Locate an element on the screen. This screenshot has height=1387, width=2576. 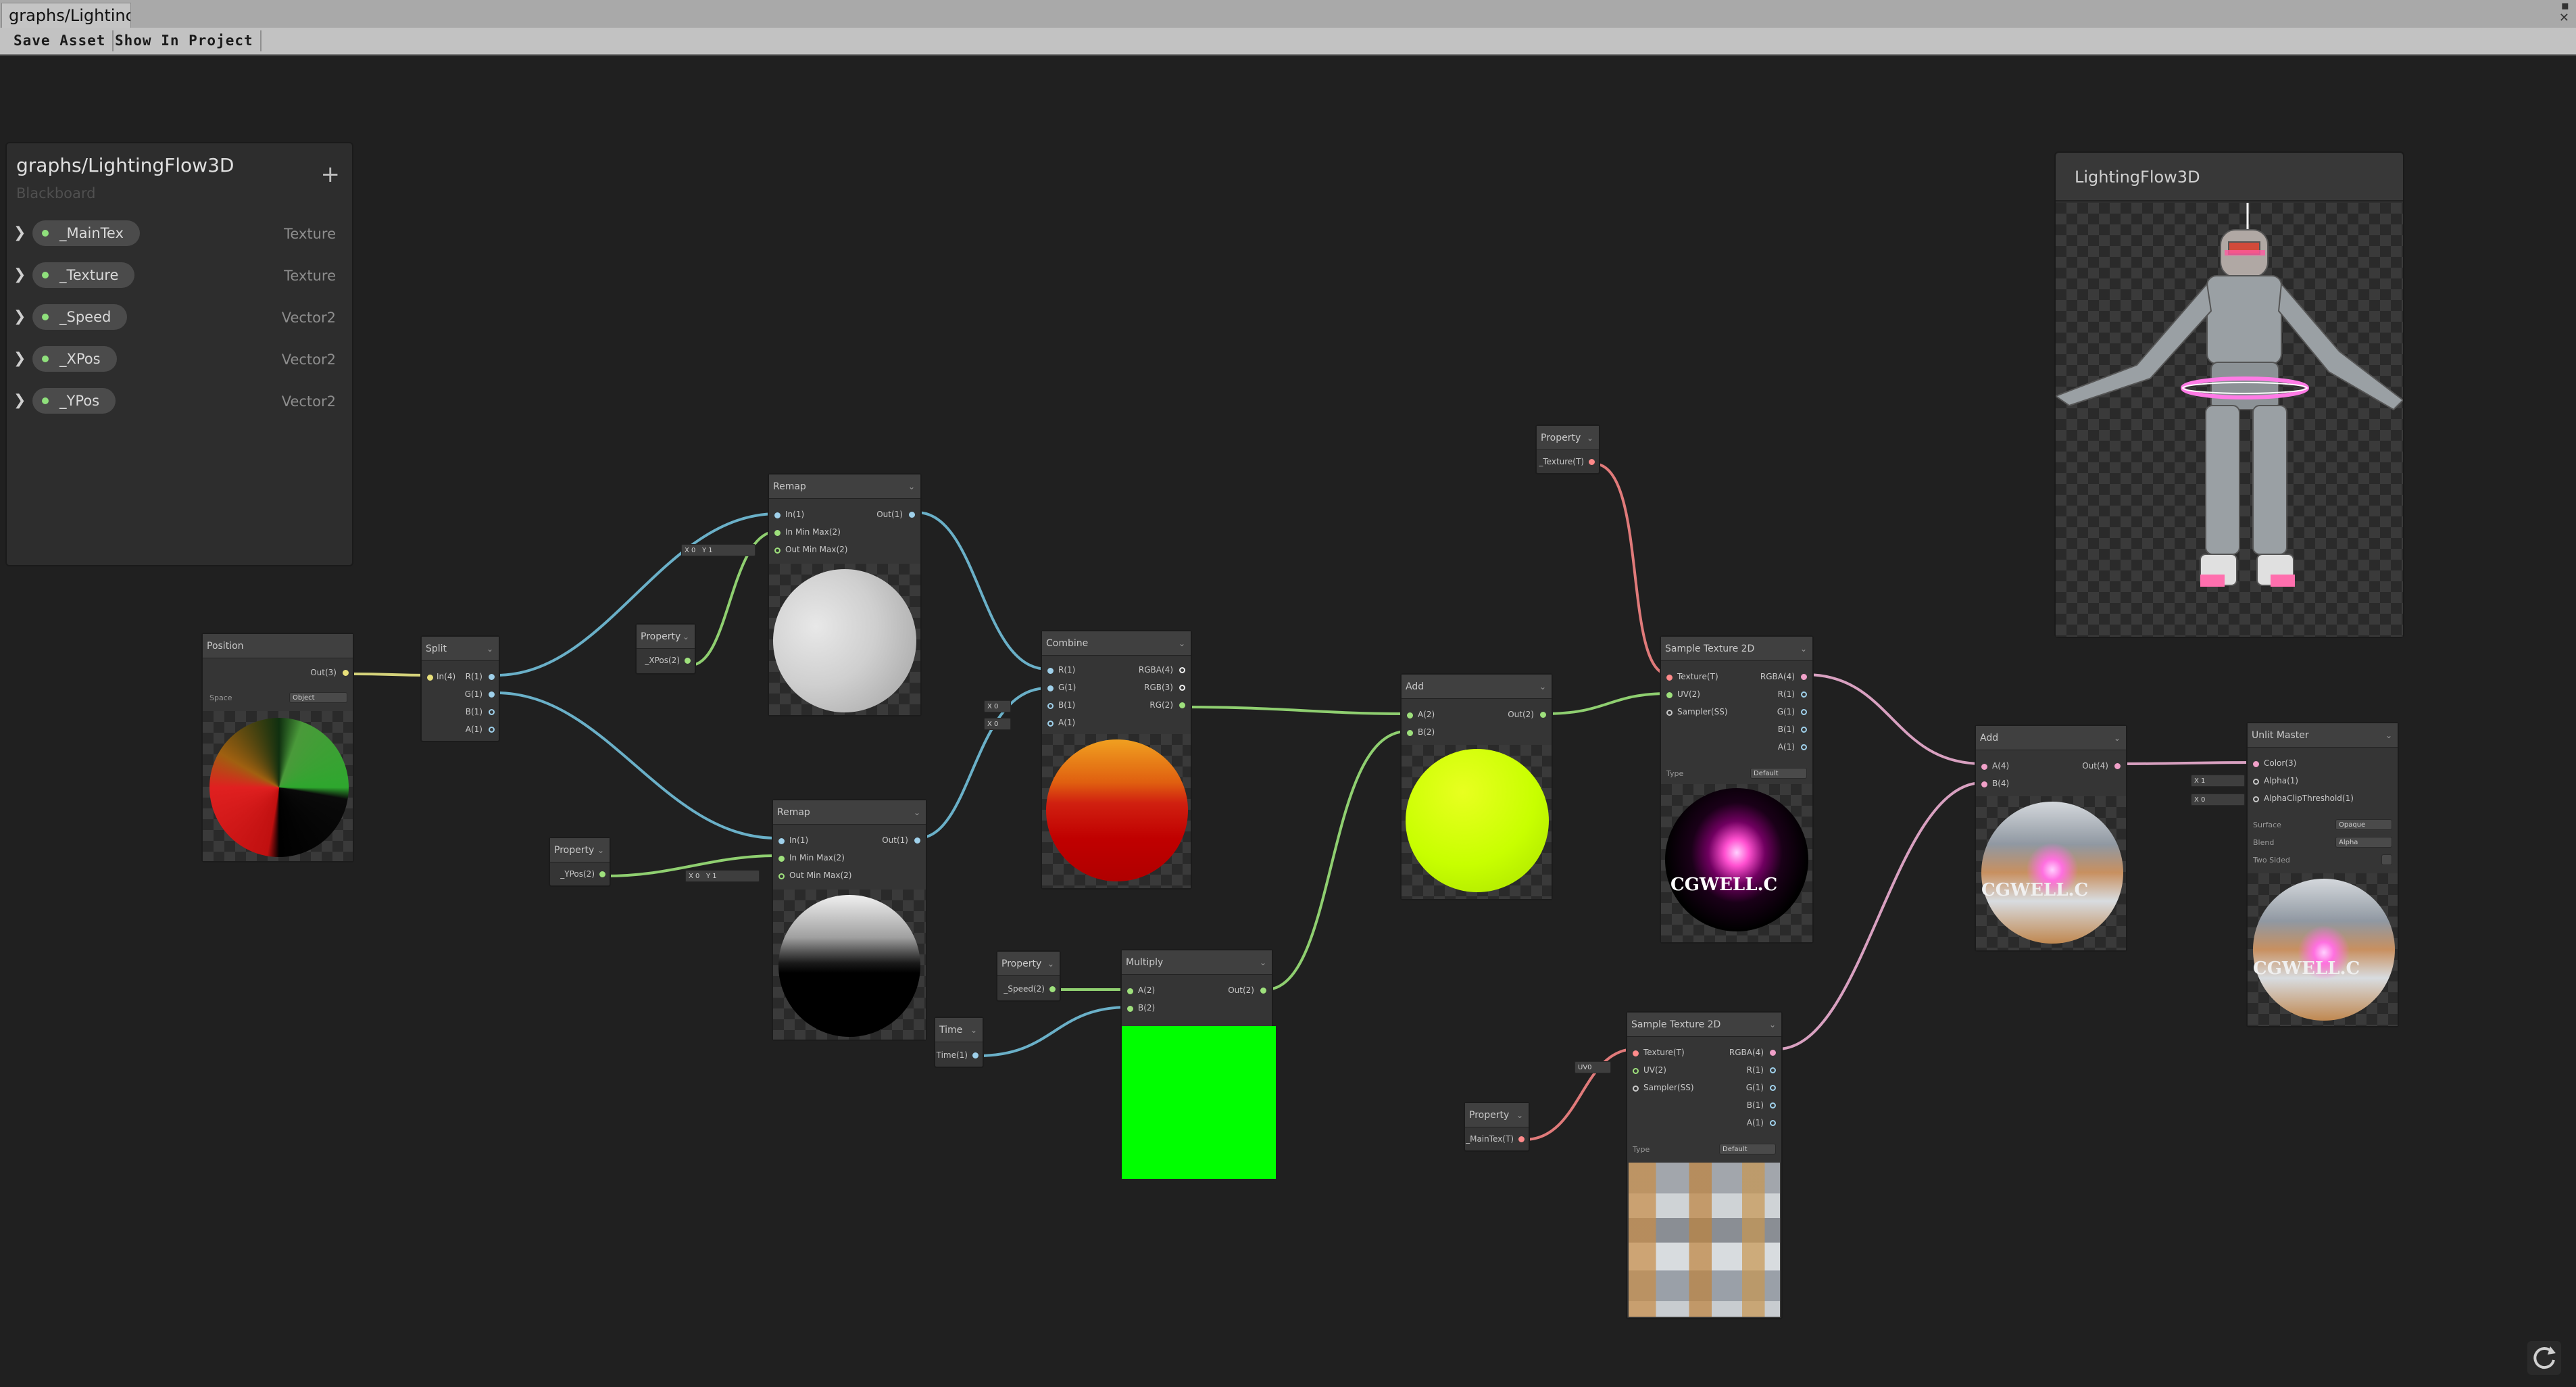
show-in-project-button: Show In Project is located at coordinates (185, 40).